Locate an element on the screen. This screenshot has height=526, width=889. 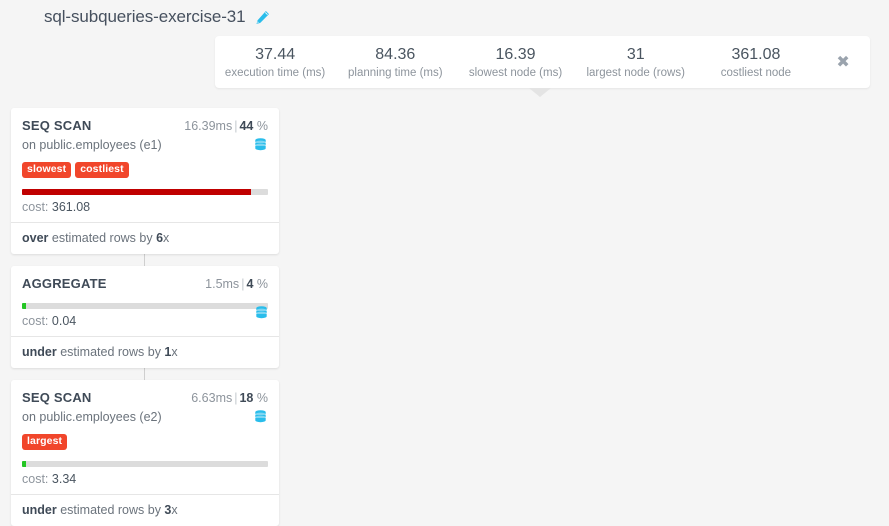
stat-value: 84.36 is located at coordinates (395, 54).